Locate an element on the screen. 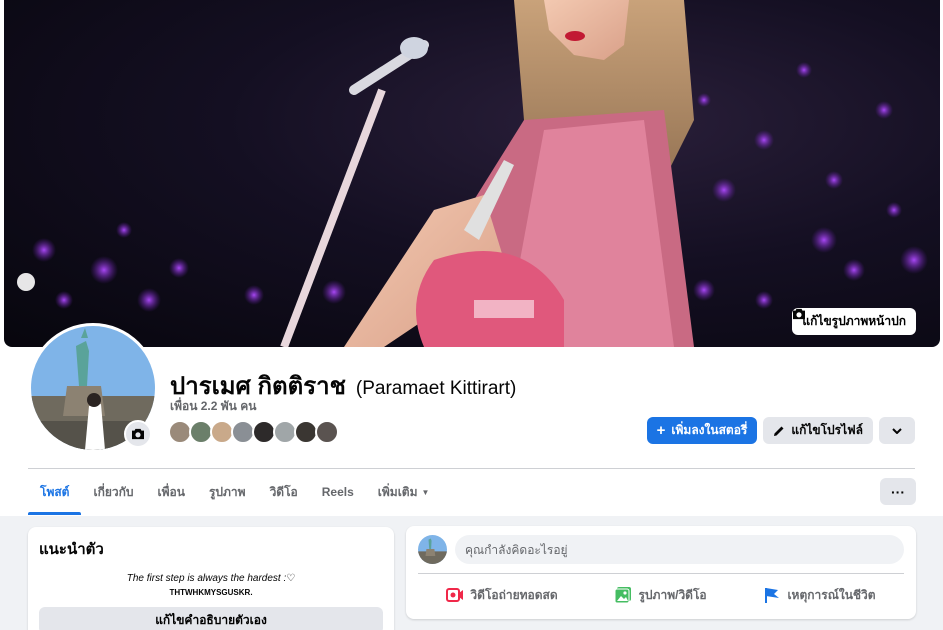 This screenshot has width=943, height=630. edit-cover-label: แก้ไขรูปภาพหน้าปก is located at coordinates (854, 321).